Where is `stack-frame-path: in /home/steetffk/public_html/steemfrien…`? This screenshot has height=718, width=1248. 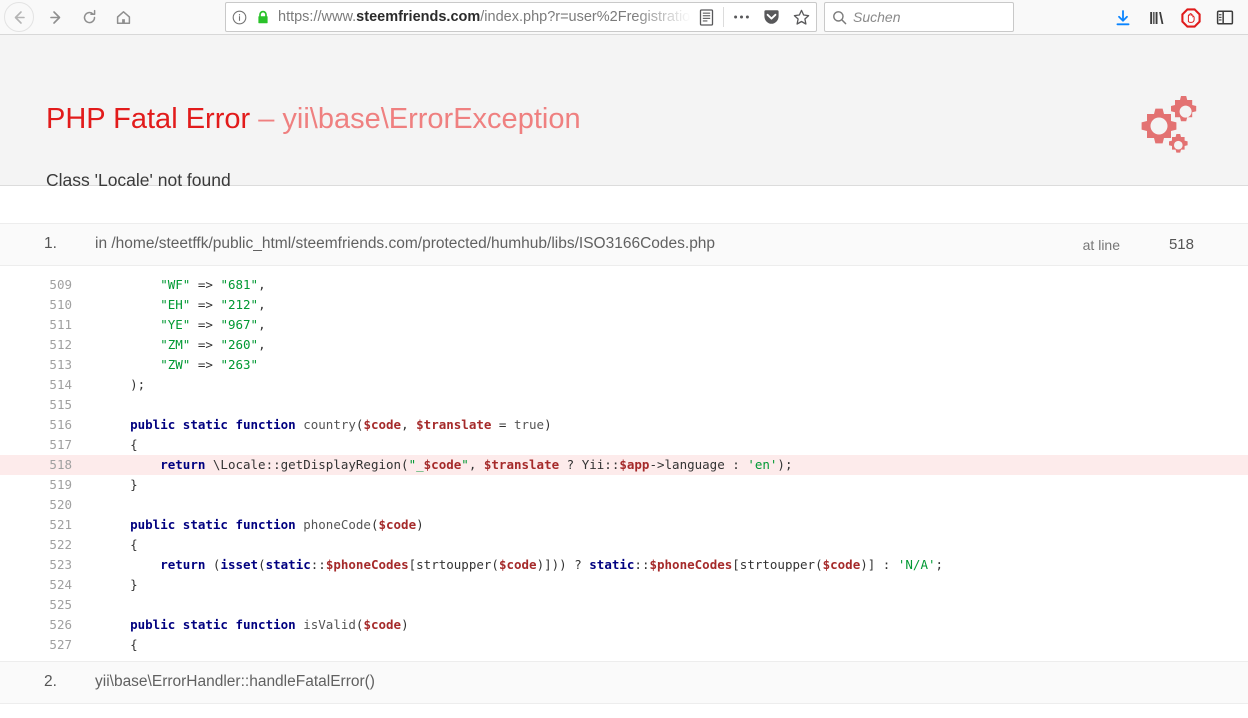
stack-frame-path: in /home/steetffk/public_html/steemfrien… is located at coordinates (405, 243).